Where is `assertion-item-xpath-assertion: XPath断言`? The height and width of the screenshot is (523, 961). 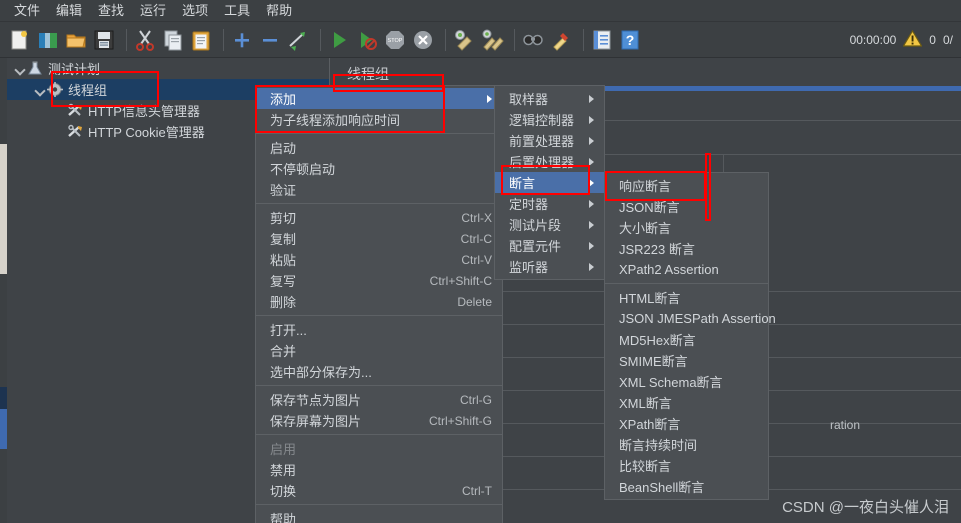 assertion-item-xpath-assertion: XPath断言 is located at coordinates (686, 423).